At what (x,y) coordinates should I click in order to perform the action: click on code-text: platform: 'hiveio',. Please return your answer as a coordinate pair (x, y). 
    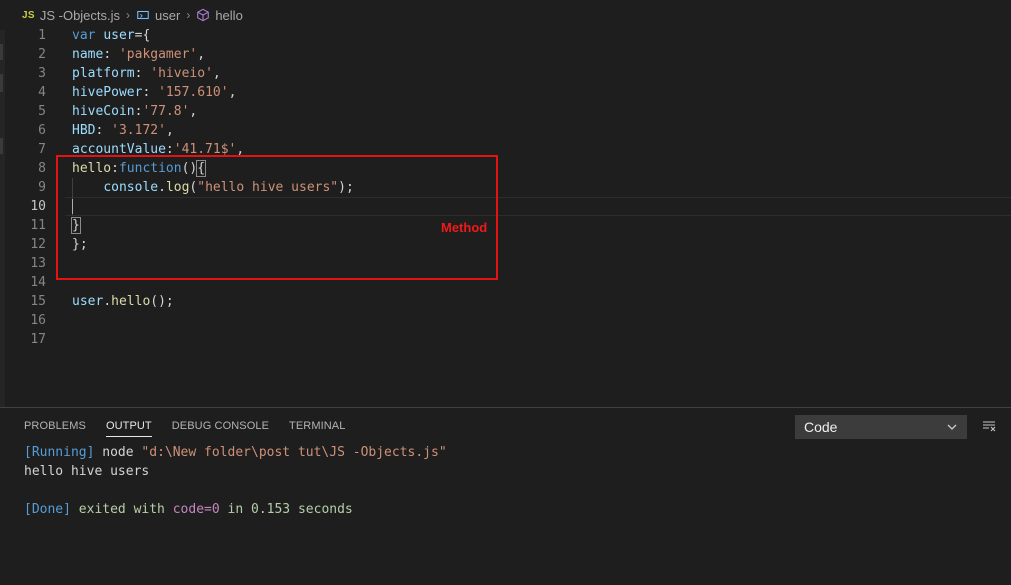
    Looking at the image, I should click on (146, 73).